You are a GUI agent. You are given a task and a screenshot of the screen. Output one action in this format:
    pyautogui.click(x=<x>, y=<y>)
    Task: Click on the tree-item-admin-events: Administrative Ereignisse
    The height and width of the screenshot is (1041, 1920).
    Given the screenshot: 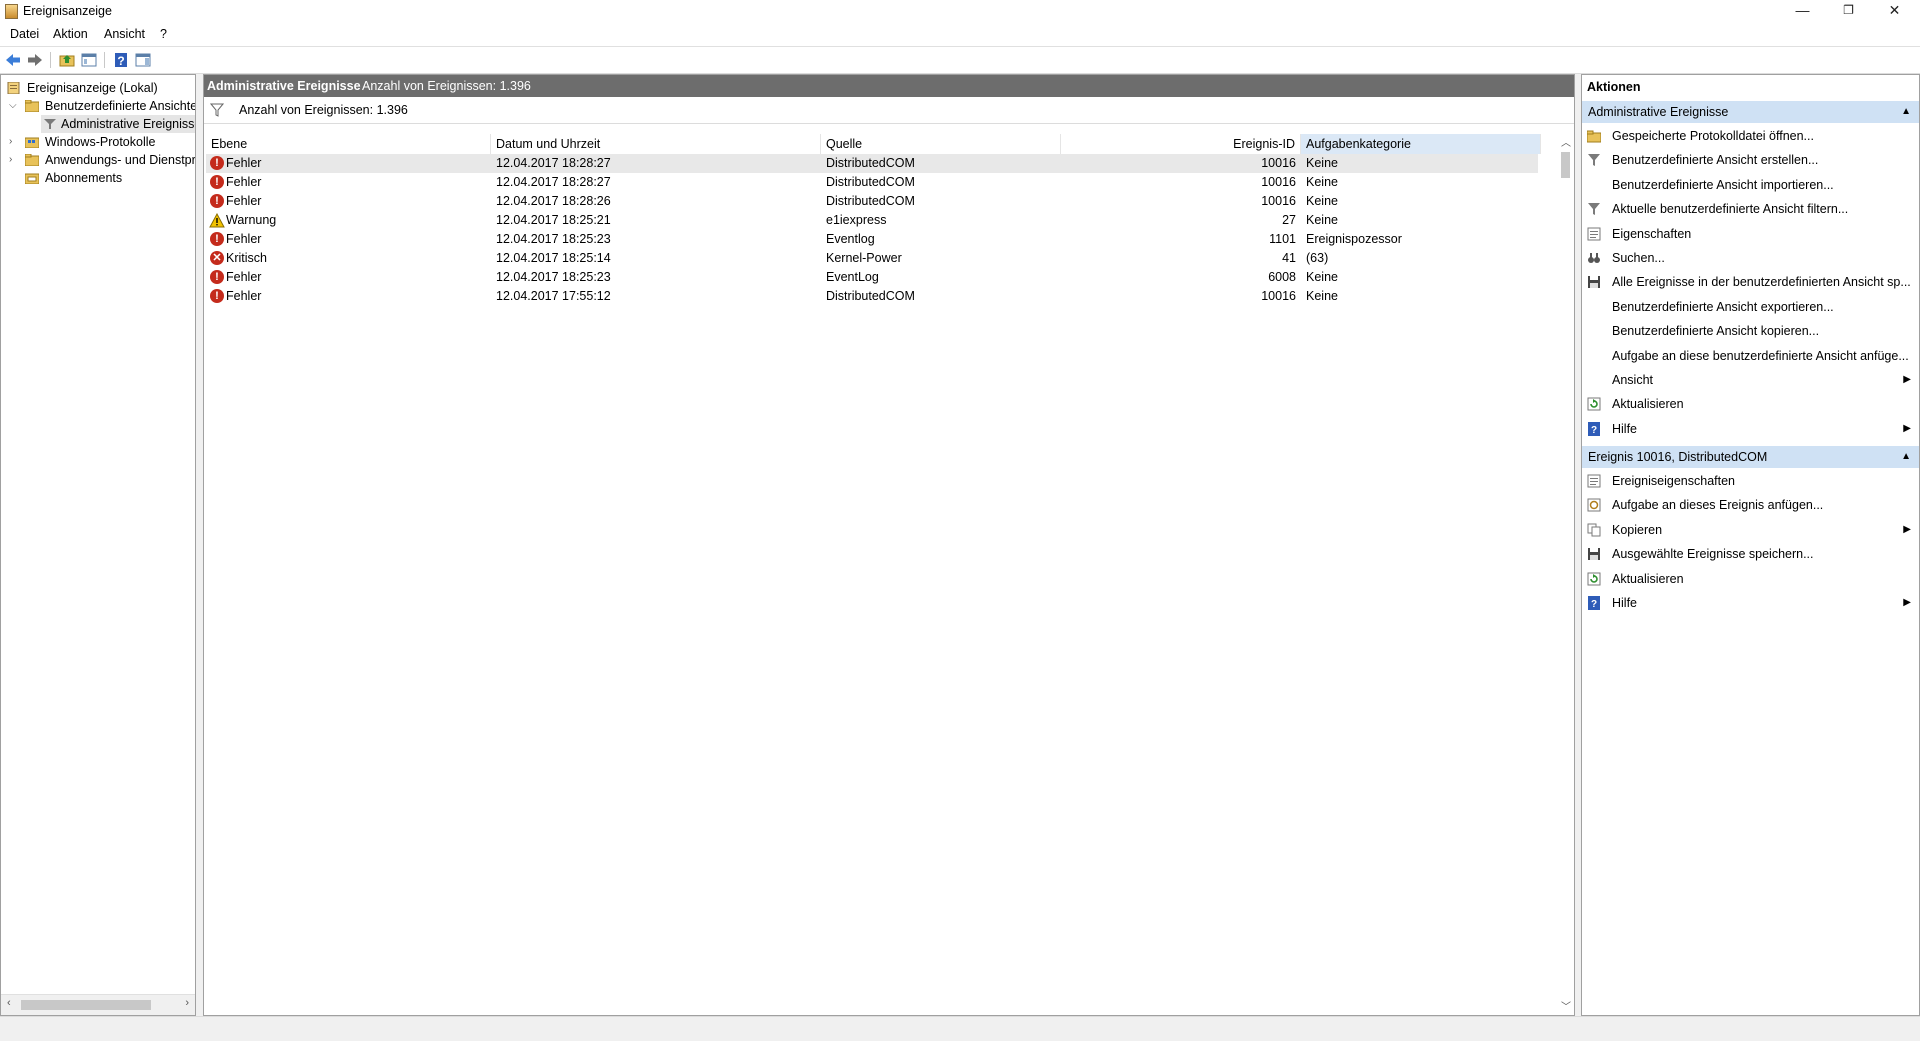 What is the action you would take?
    pyautogui.click(x=118, y=124)
    